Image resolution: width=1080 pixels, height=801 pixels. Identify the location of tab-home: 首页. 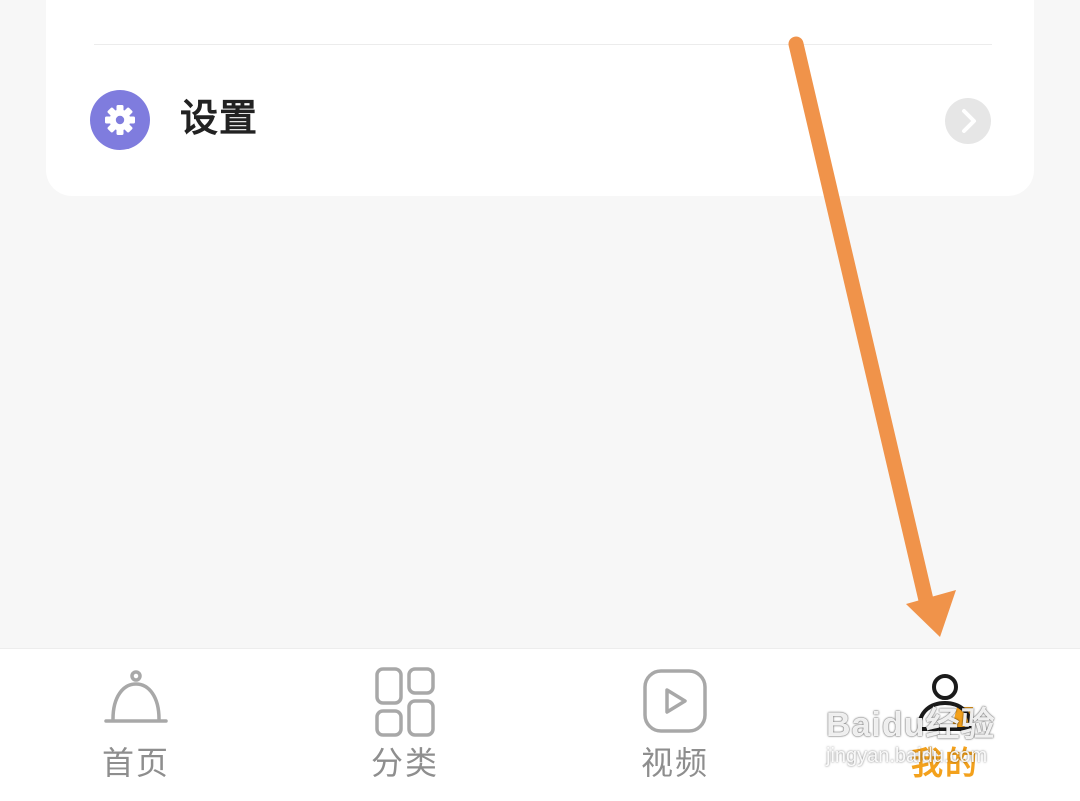
(136, 725).